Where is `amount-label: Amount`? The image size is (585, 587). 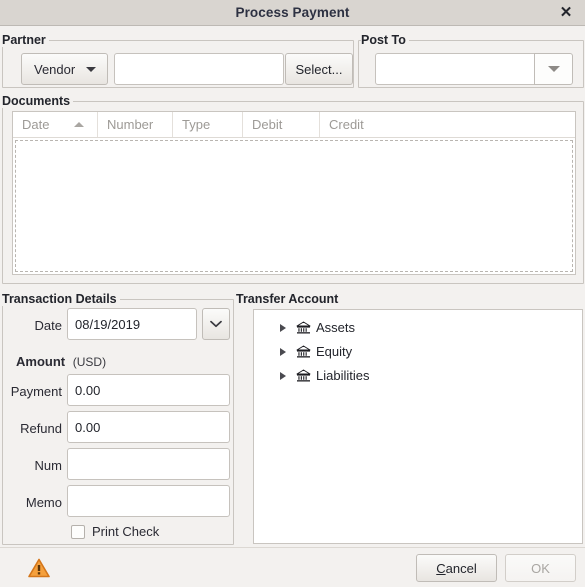
amount-label: Amount is located at coordinates (41, 361).